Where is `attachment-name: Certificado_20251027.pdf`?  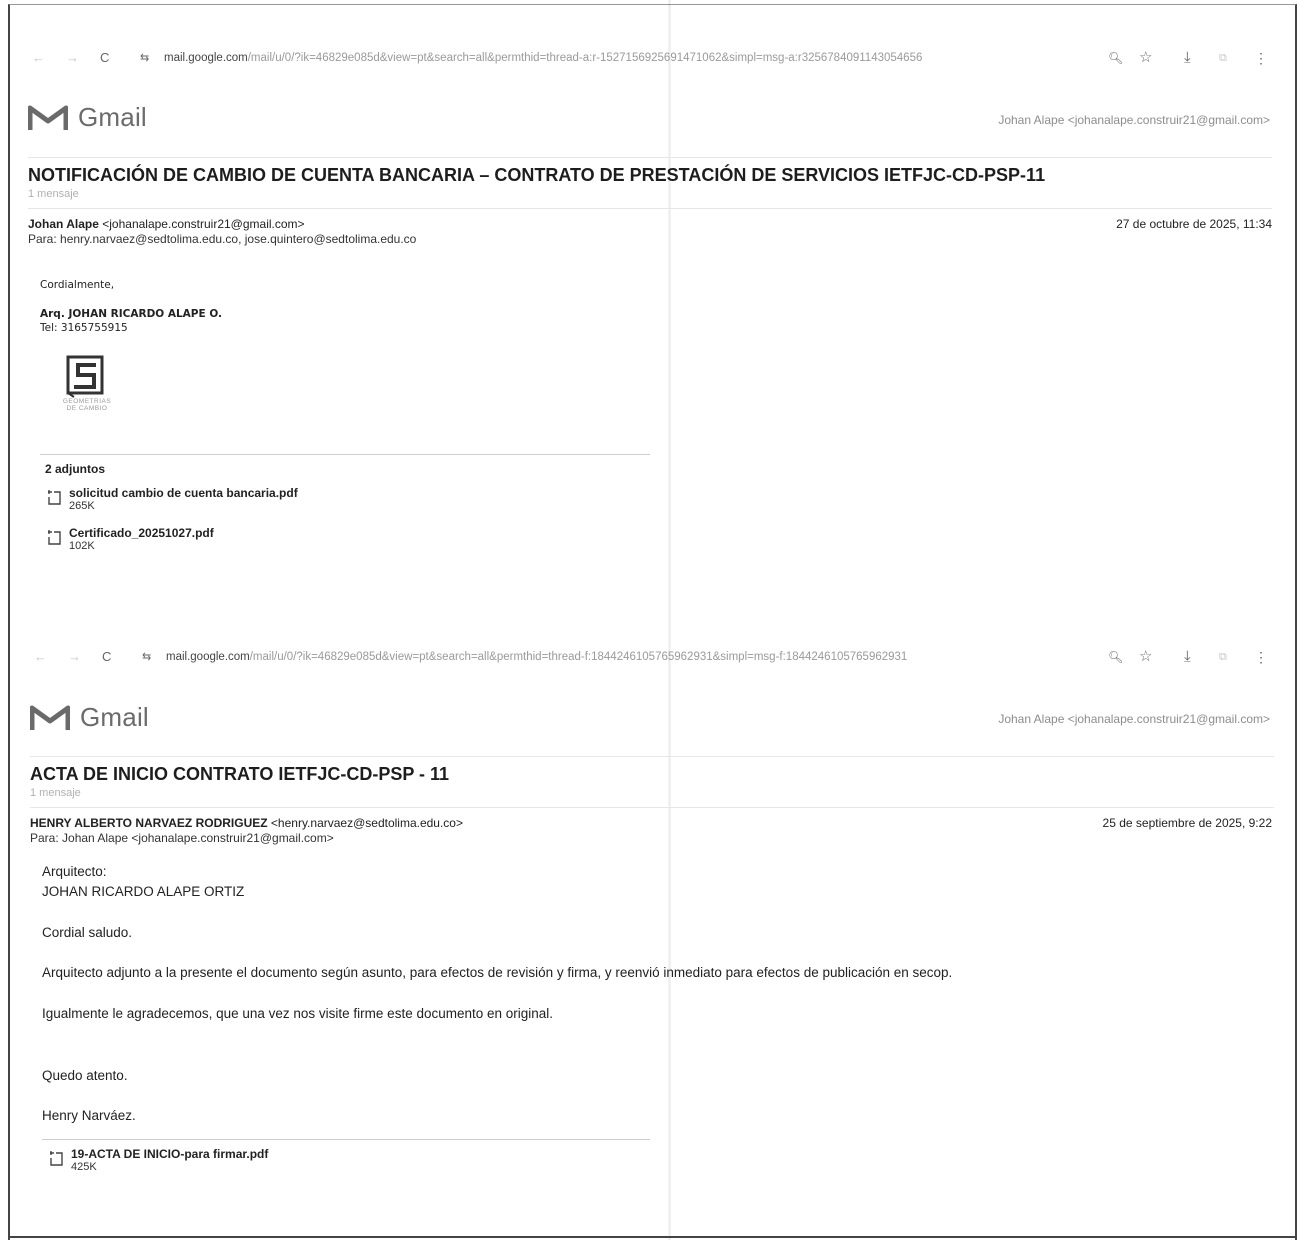
attachment-name: Certificado_20251027.pdf is located at coordinates (141, 533).